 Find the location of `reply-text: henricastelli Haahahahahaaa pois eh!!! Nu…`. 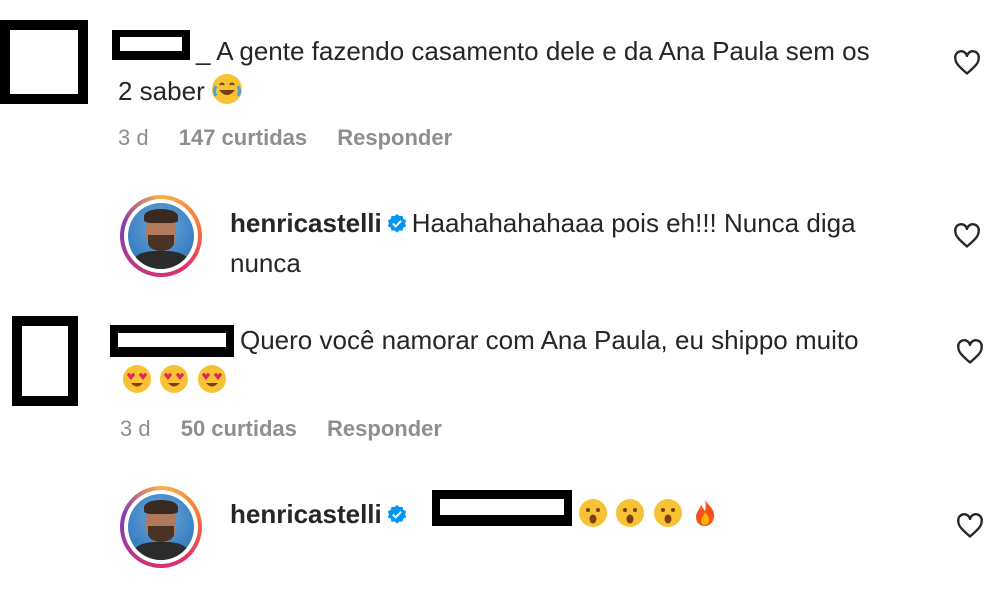

reply-text: henricastelli Haahahahahaaa pois eh!!! Nu… is located at coordinates (580, 224).